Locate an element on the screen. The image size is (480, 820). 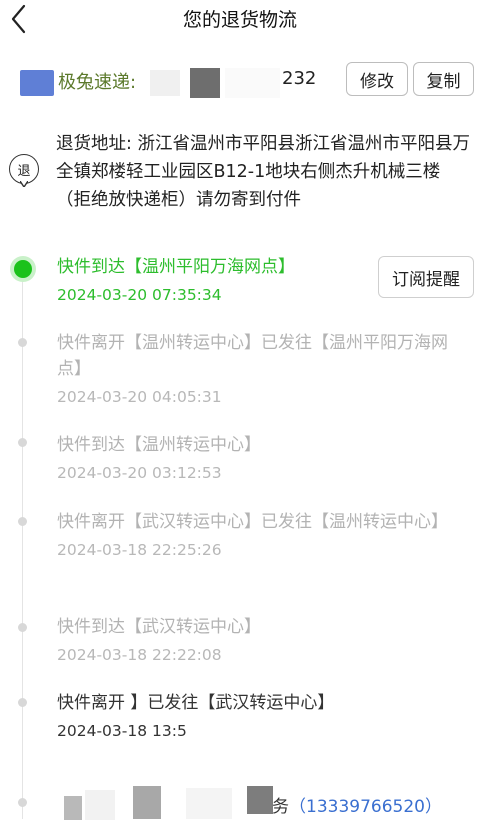
event-time: 2024-03-18 13:5 is located at coordinates (122, 731).